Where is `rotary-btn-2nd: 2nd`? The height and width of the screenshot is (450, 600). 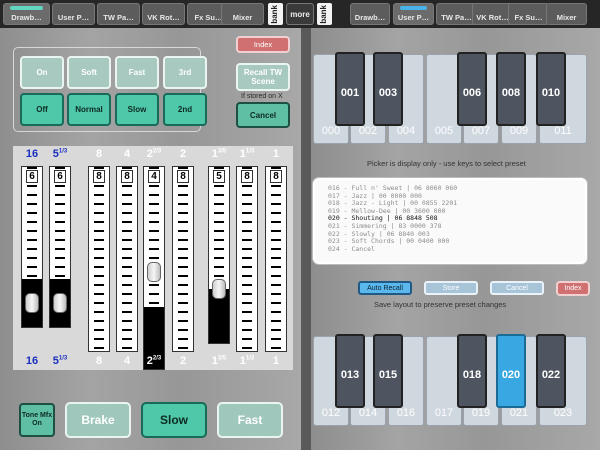 rotary-btn-2nd: 2nd is located at coordinates (185, 109).